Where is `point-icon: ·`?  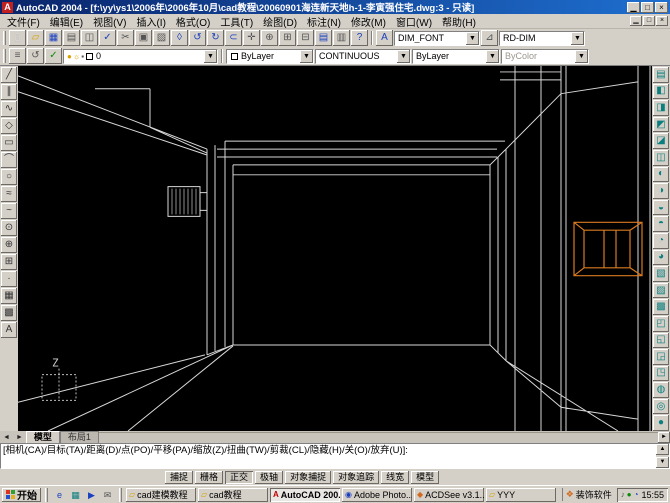 point-icon: · is located at coordinates (9, 279).